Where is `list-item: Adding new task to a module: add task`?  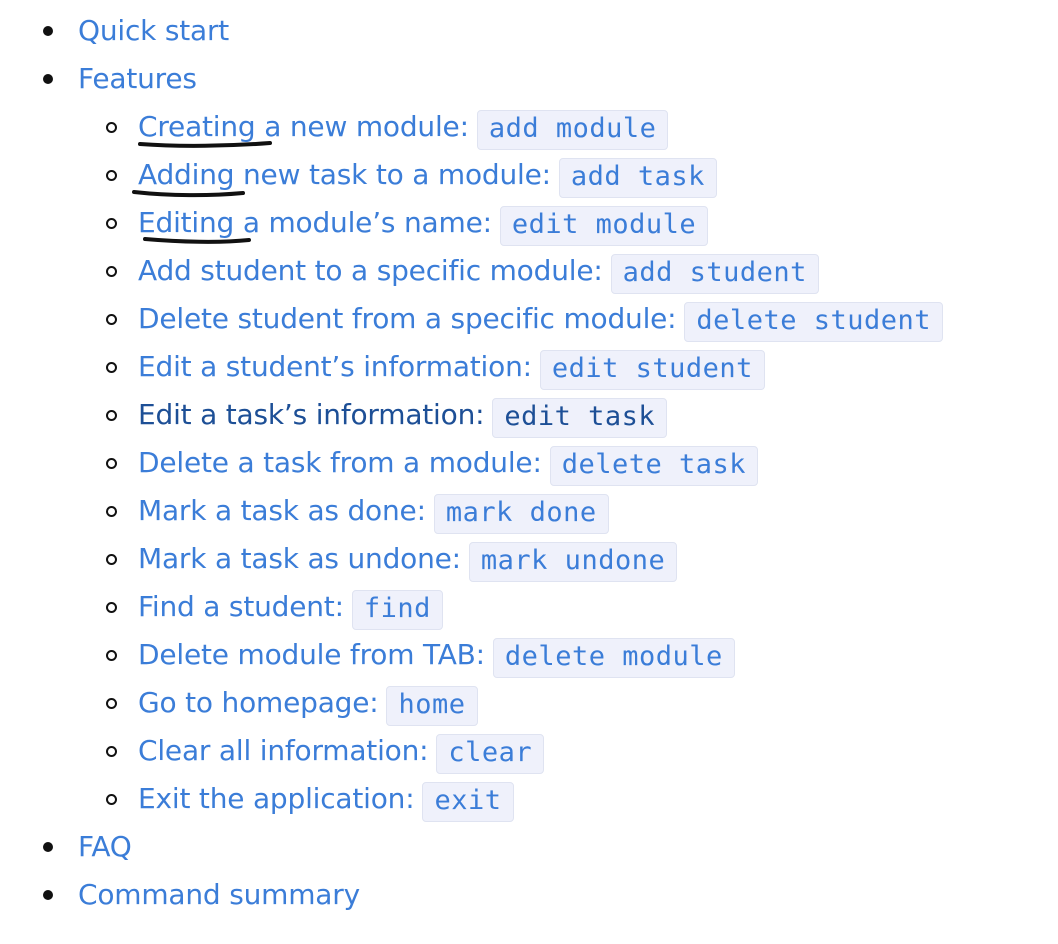 list-item: Adding new task to a module: add task is located at coordinates (568, 175).